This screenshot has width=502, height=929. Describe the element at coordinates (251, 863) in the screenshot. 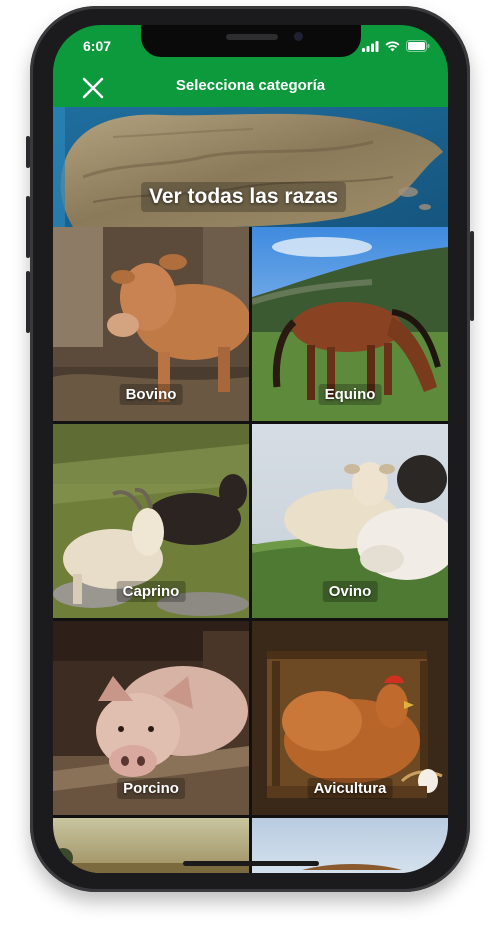

I see `home-indicator` at that location.